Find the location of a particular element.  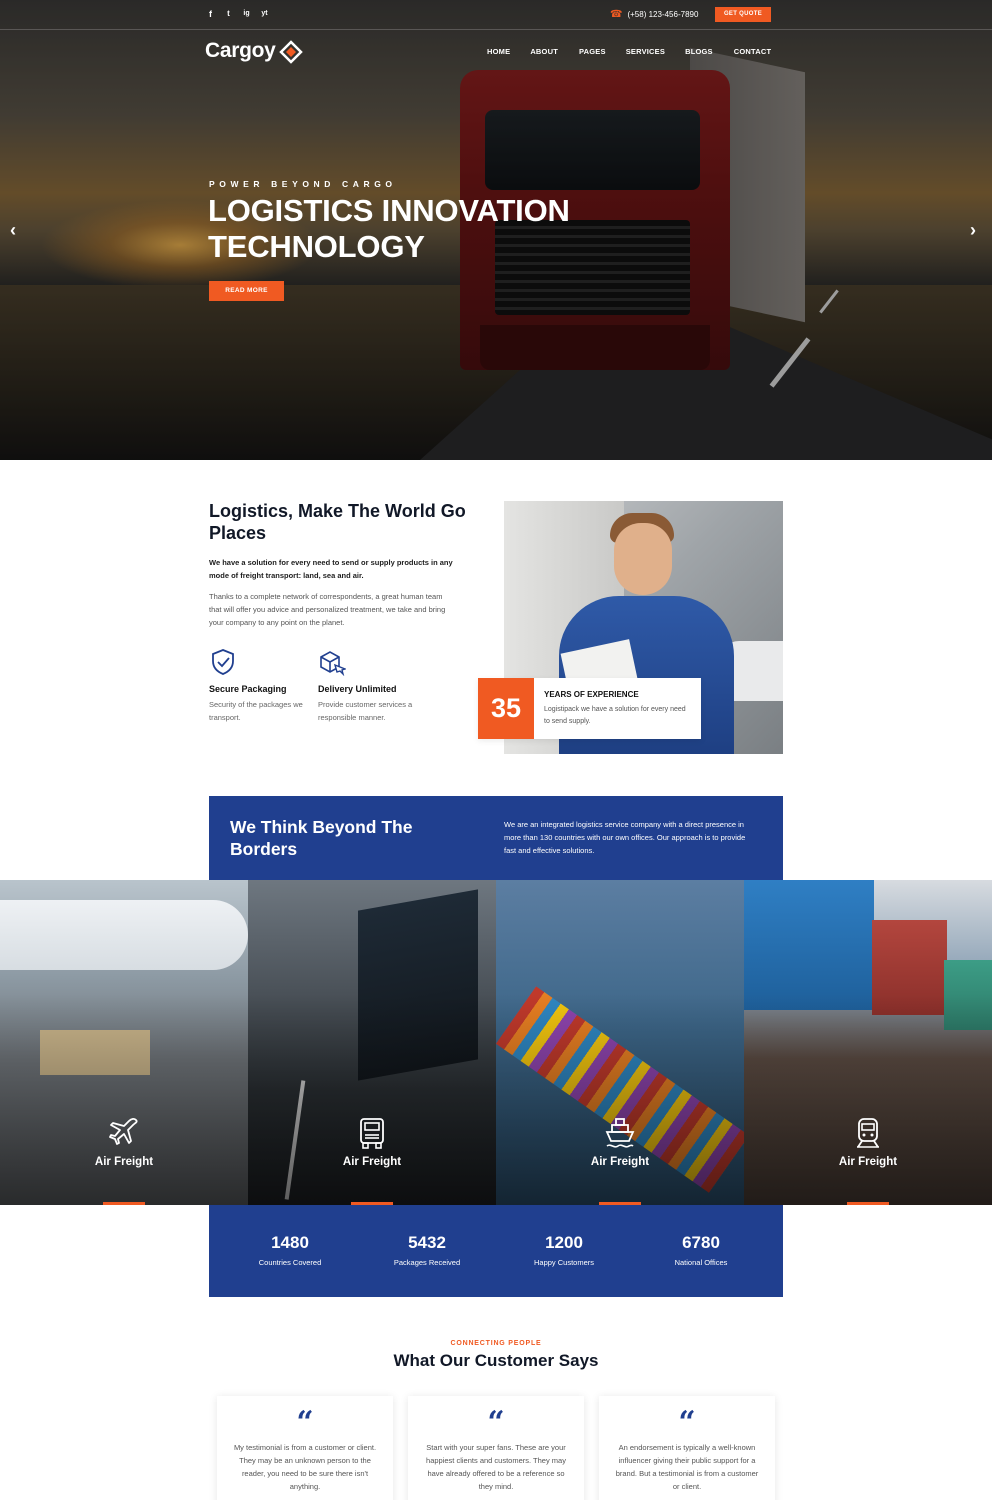

stat-label: Happy Customers is located at coordinates (564, 1262).